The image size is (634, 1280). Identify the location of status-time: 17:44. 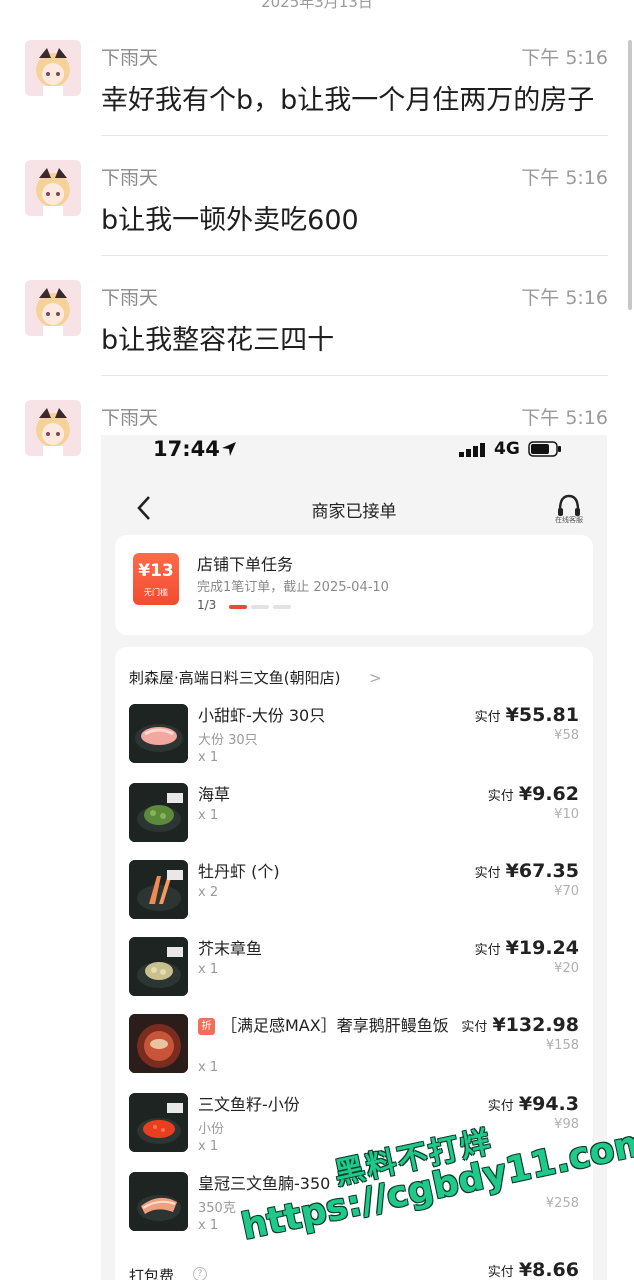
(186, 449).